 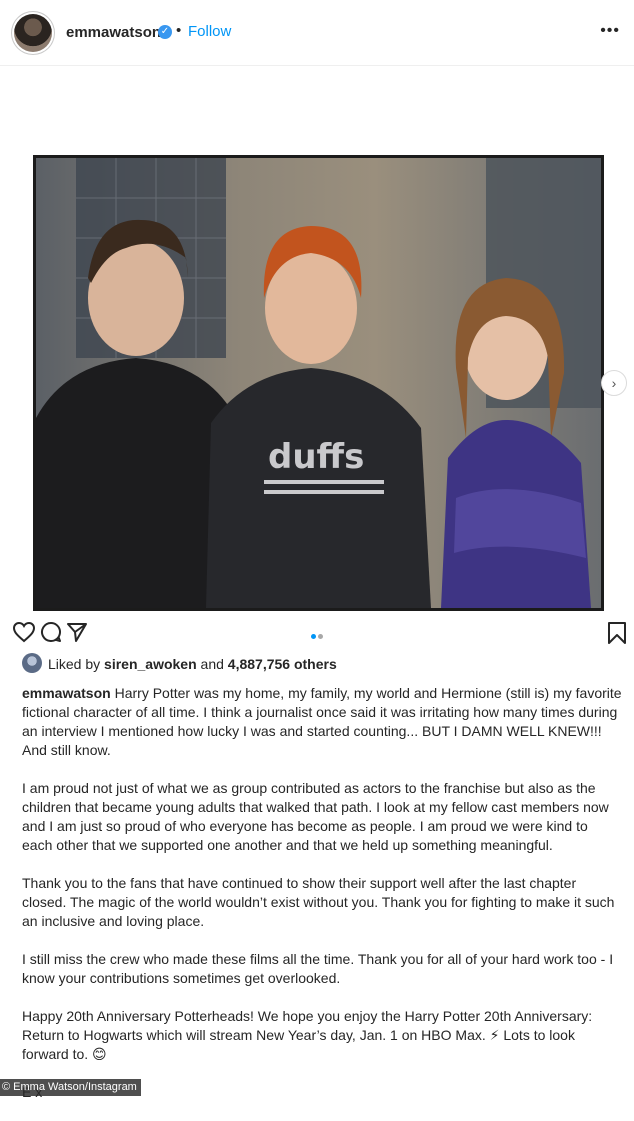 I want to click on verified-badge-icon: ✓, so click(x=165, y=32).